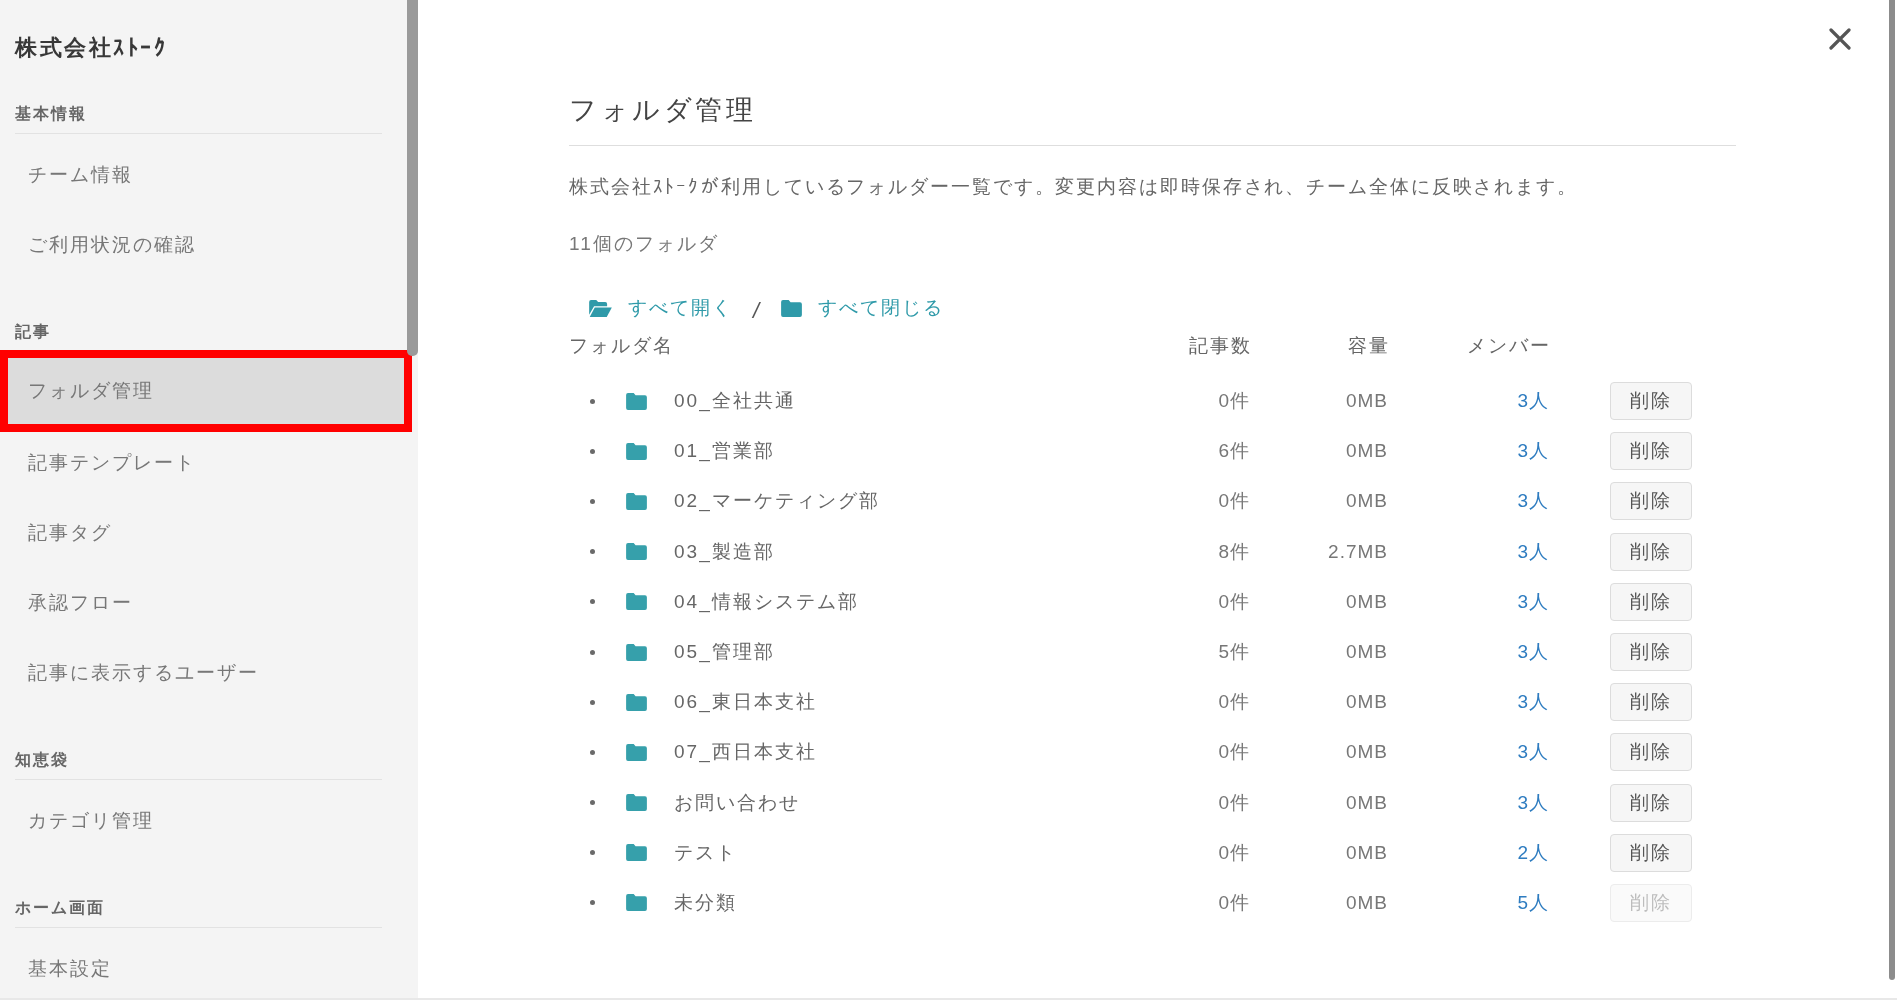 This screenshot has height=1000, width=1897. What do you see at coordinates (737, 802) in the screenshot?
I see `folder-name: お問い合わせ` at bounding box center [737, 802].